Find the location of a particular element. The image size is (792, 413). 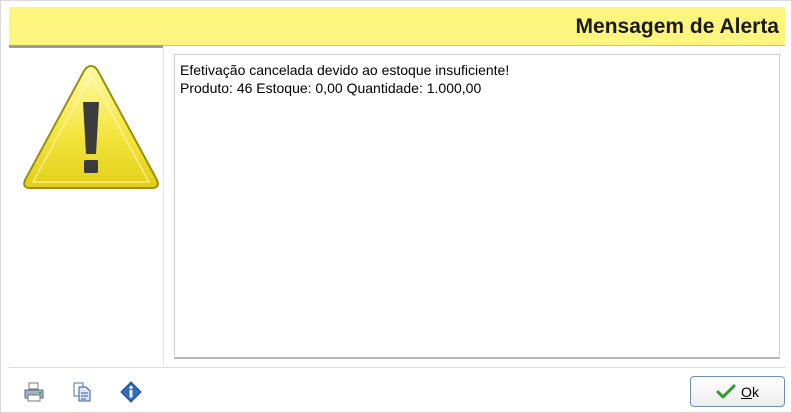

info-icon is located at coordinates (131, 392).